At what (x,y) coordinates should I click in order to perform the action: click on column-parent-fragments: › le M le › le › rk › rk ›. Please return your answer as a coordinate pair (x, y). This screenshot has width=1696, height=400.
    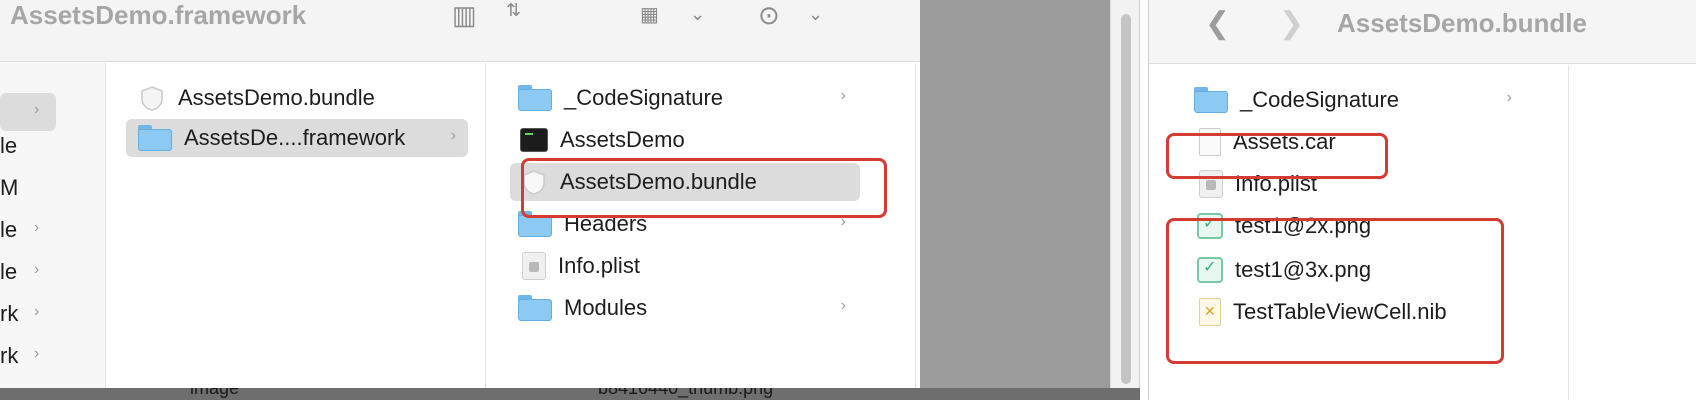
    Looking at the image, I should click on (53, 229).